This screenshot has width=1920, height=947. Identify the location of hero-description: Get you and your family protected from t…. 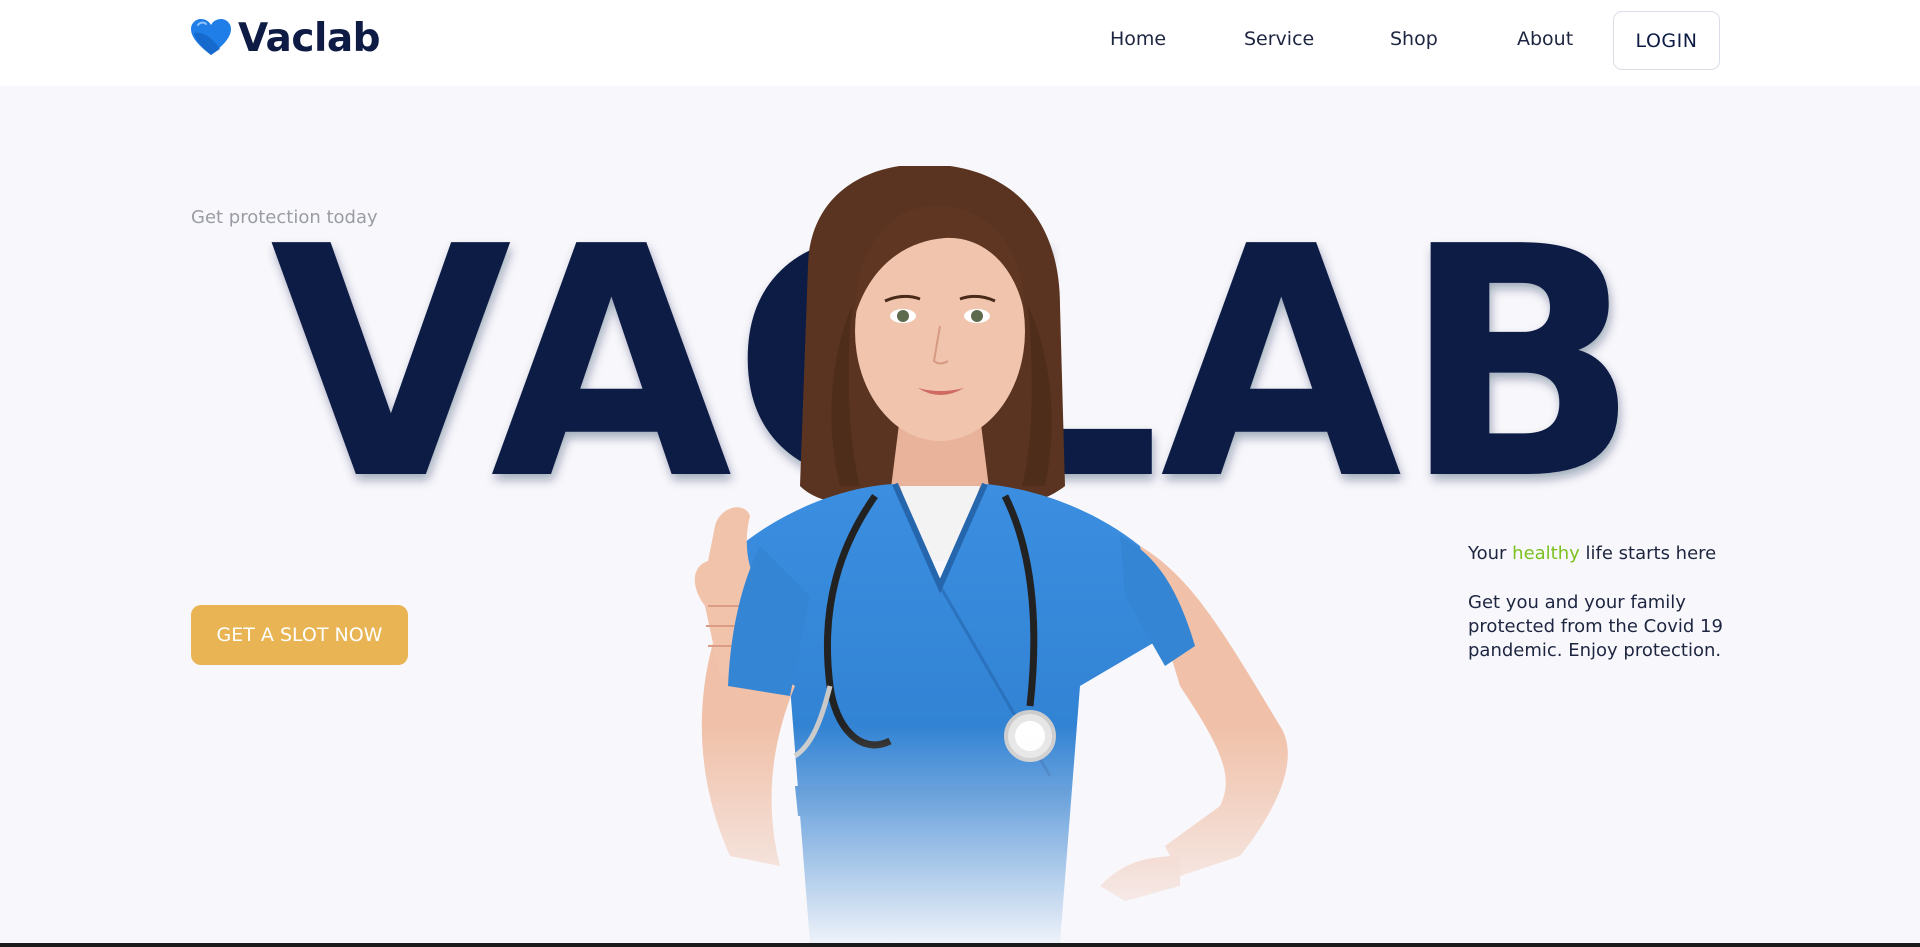
(1595, 626).